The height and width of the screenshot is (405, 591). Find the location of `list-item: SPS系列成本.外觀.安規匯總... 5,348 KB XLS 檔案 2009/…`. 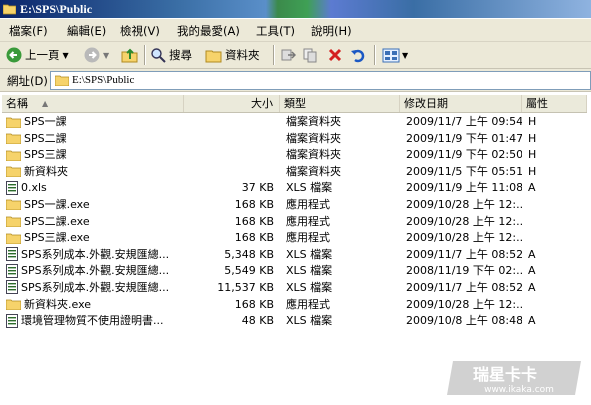

list-item: SPS系列成本.外觀.安規匯總... 5,348 KB XLS 檔案 2009/… is located at coordinates (294, 254).